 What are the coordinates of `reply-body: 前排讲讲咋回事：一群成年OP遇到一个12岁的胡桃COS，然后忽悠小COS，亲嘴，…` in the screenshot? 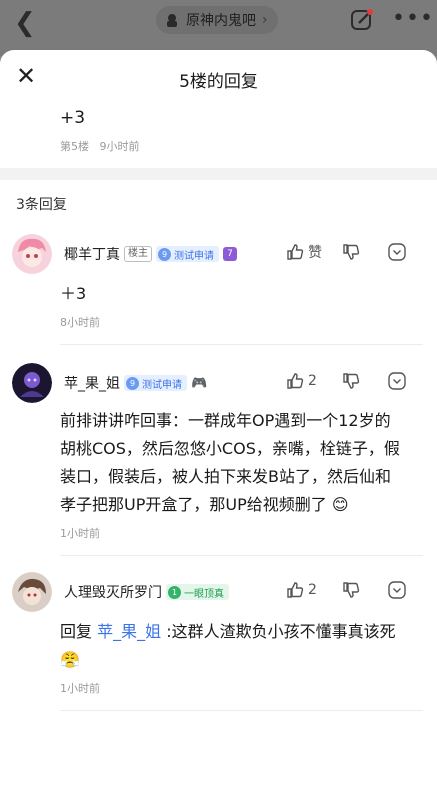 It's located at (232, 463).